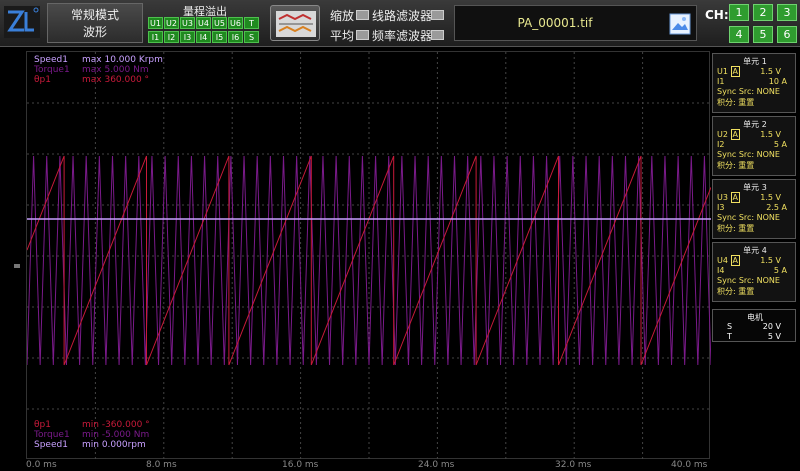 Image resolution: width=800 pixels, height=471 pixels. What do you see at coordinates (763, 12) in the screenshot?
I see `channel-button-2: 2` at bounding box center [763, 12].